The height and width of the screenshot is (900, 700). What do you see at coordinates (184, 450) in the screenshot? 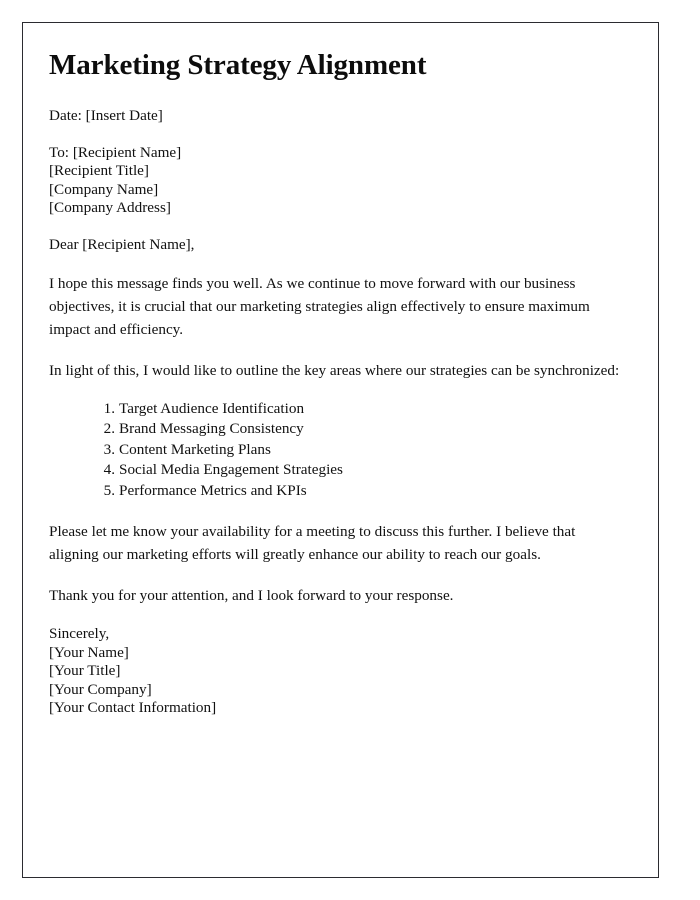
I see `list-item: Content Marketing Plans` at bounding box center [184, 450].